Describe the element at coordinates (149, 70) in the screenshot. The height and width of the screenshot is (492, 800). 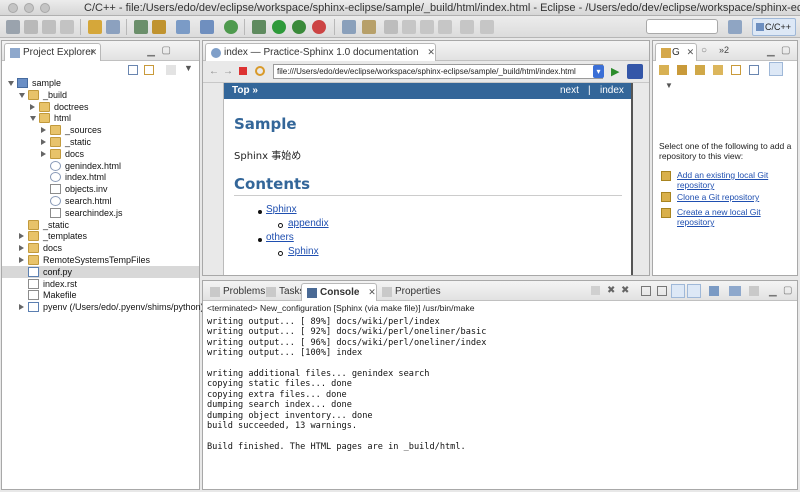
I see `link-with-editor-icon` at that location.